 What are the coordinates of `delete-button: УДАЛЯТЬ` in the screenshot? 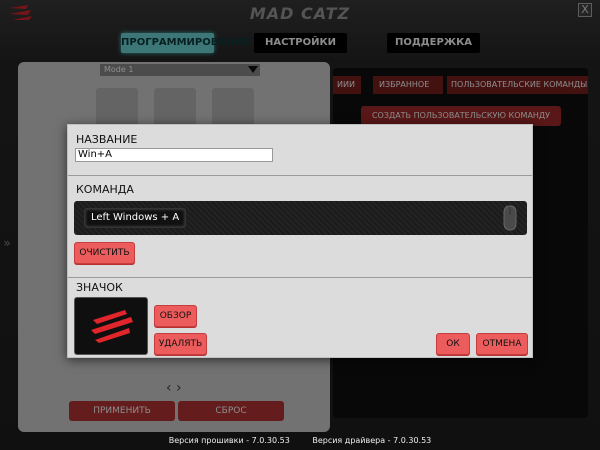 It's located at (180, 344).